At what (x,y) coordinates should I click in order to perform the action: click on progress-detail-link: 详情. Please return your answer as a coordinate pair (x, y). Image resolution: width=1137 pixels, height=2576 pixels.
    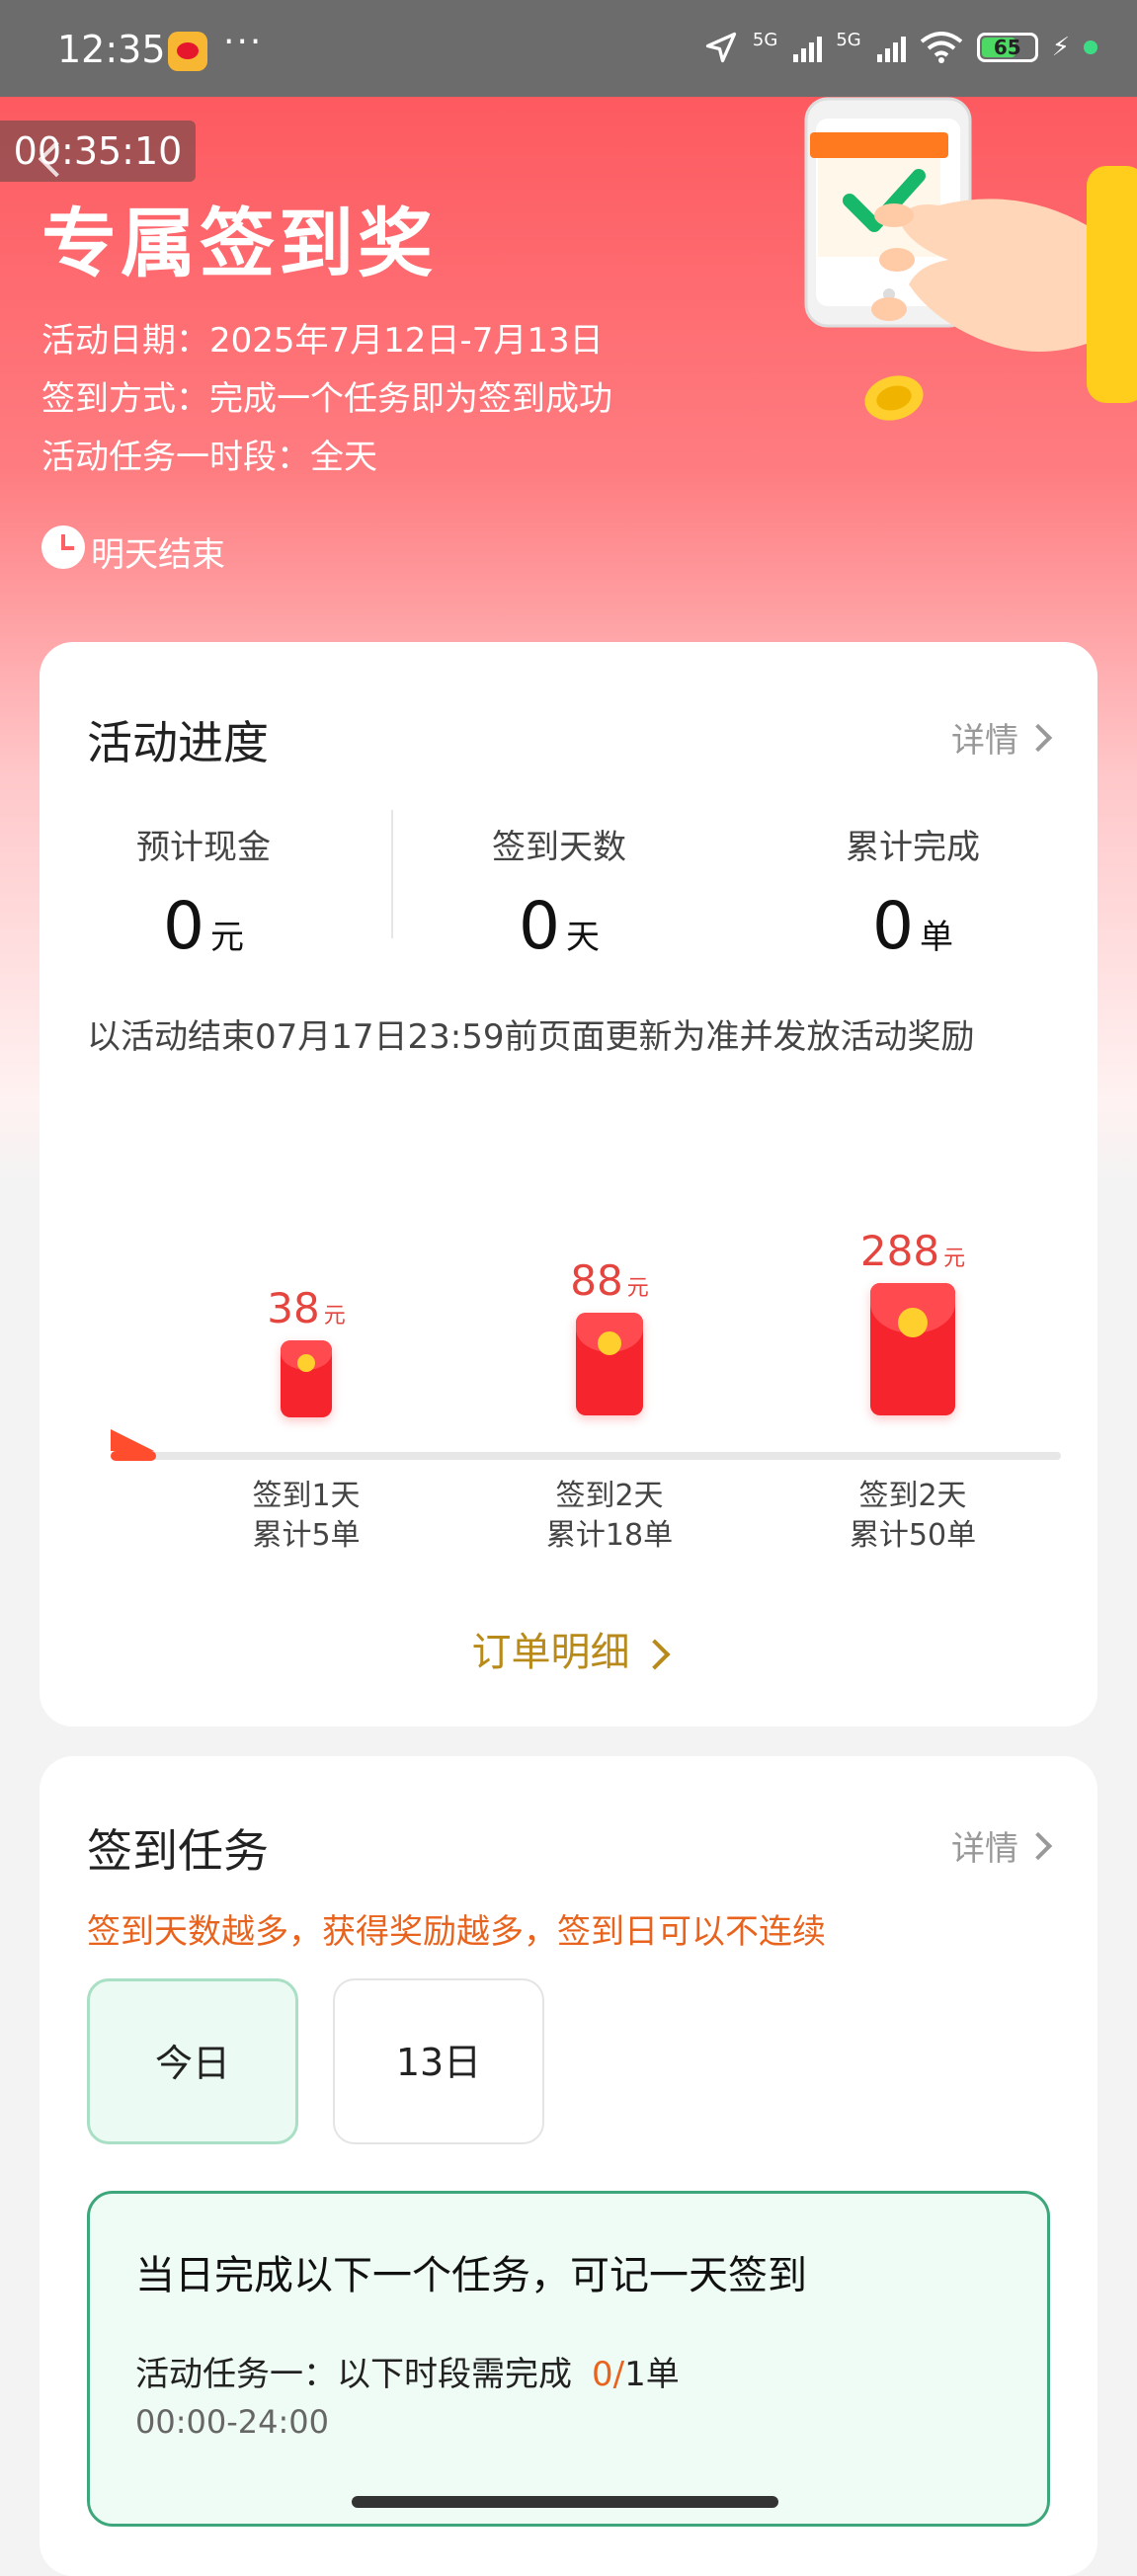
    Looking at the image, I should click on (1002, 737).